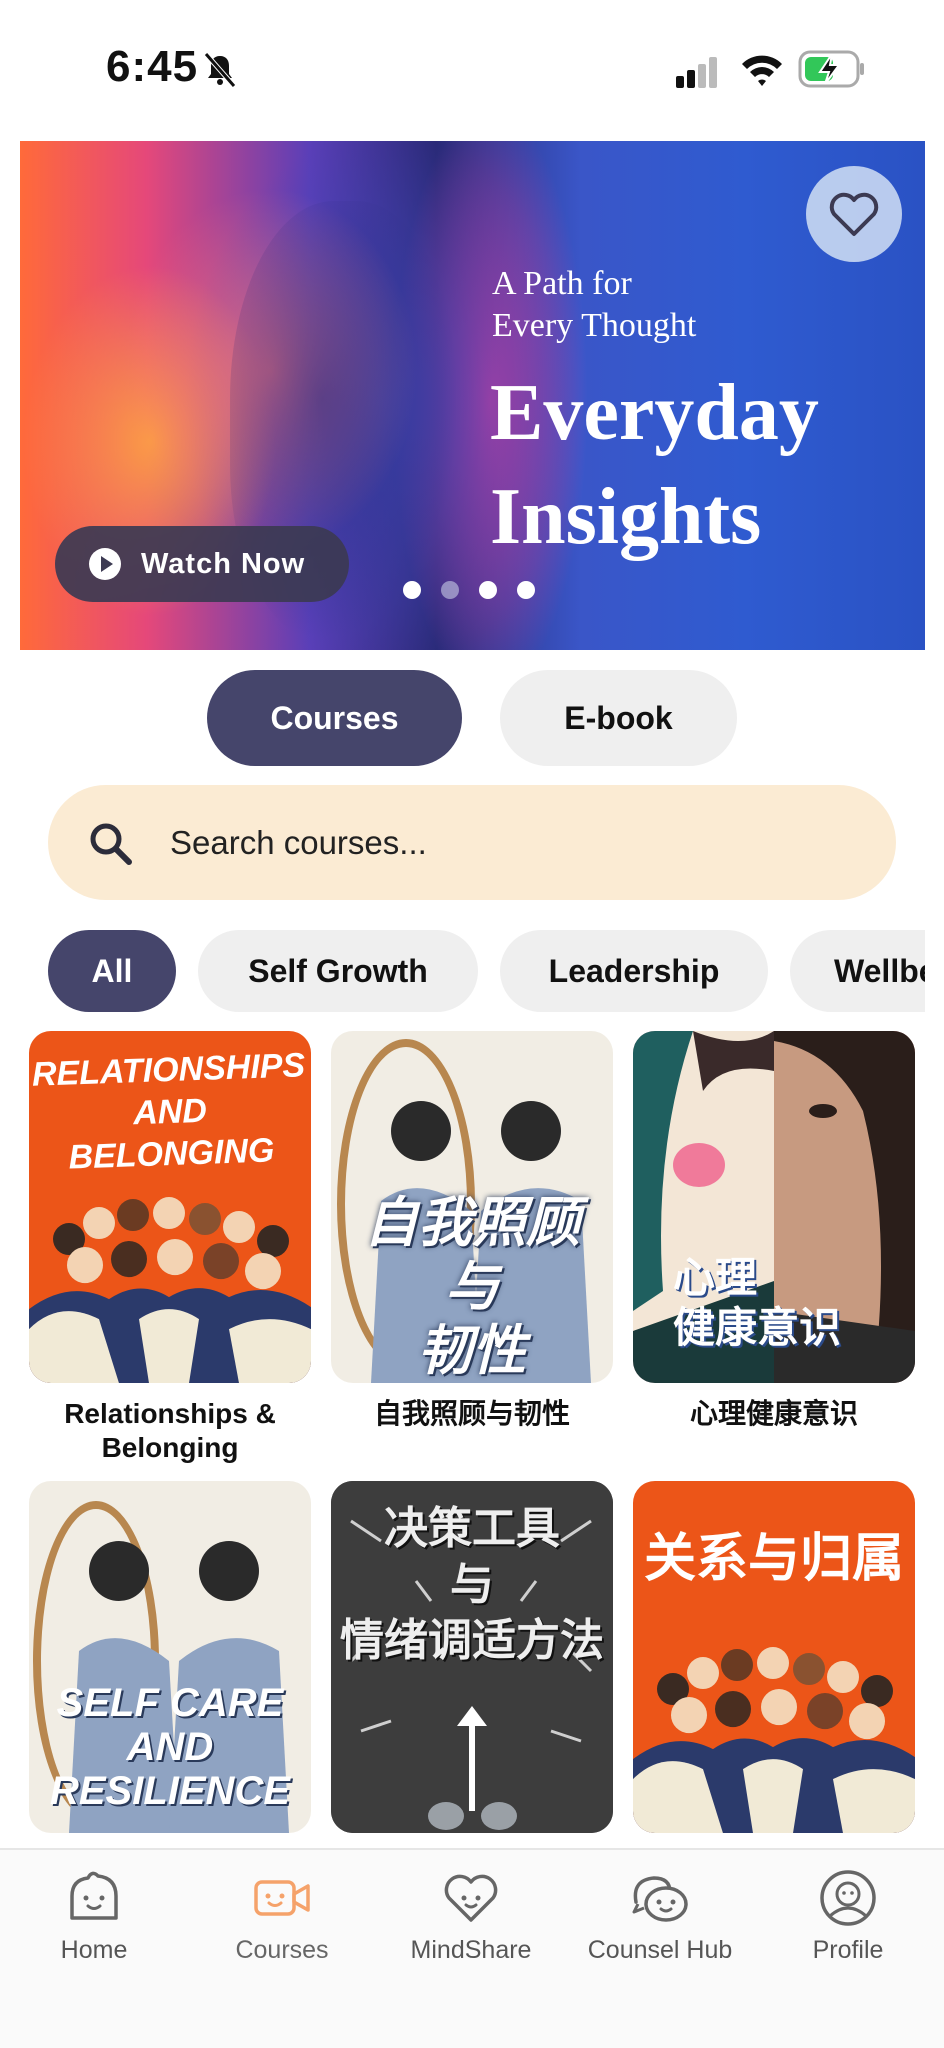 This screenshot has width=944, height=2048. I want to click on wifi-icon, so click(762, 70).